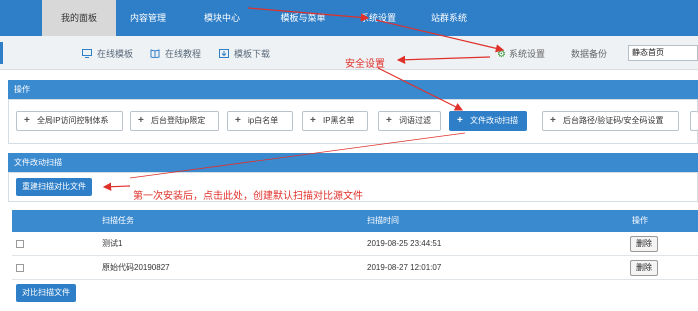  What do you see at coordinates (116, 186) in the screenshot?
I see `arrow-to-rebuild-button` at bounding box center [116, 186].